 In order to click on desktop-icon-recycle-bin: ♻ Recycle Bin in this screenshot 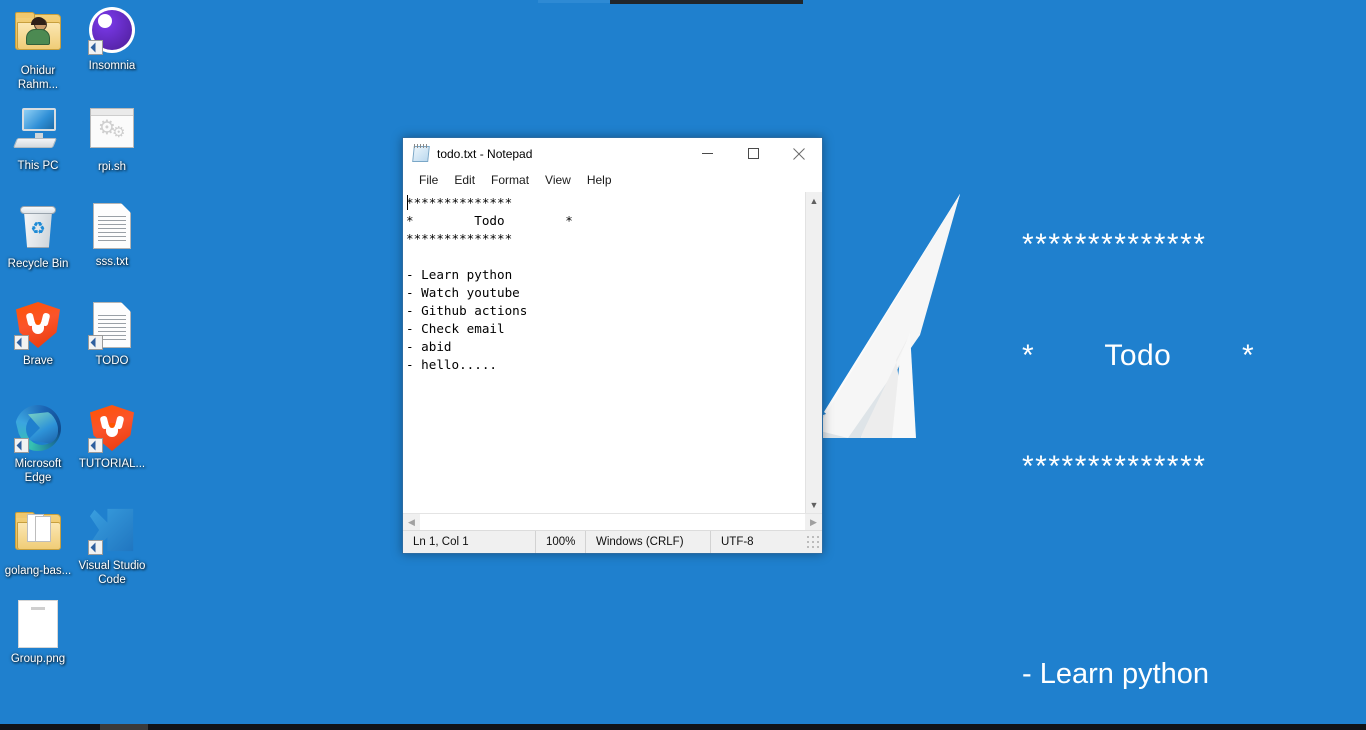, I will do `click(38, 236)`.